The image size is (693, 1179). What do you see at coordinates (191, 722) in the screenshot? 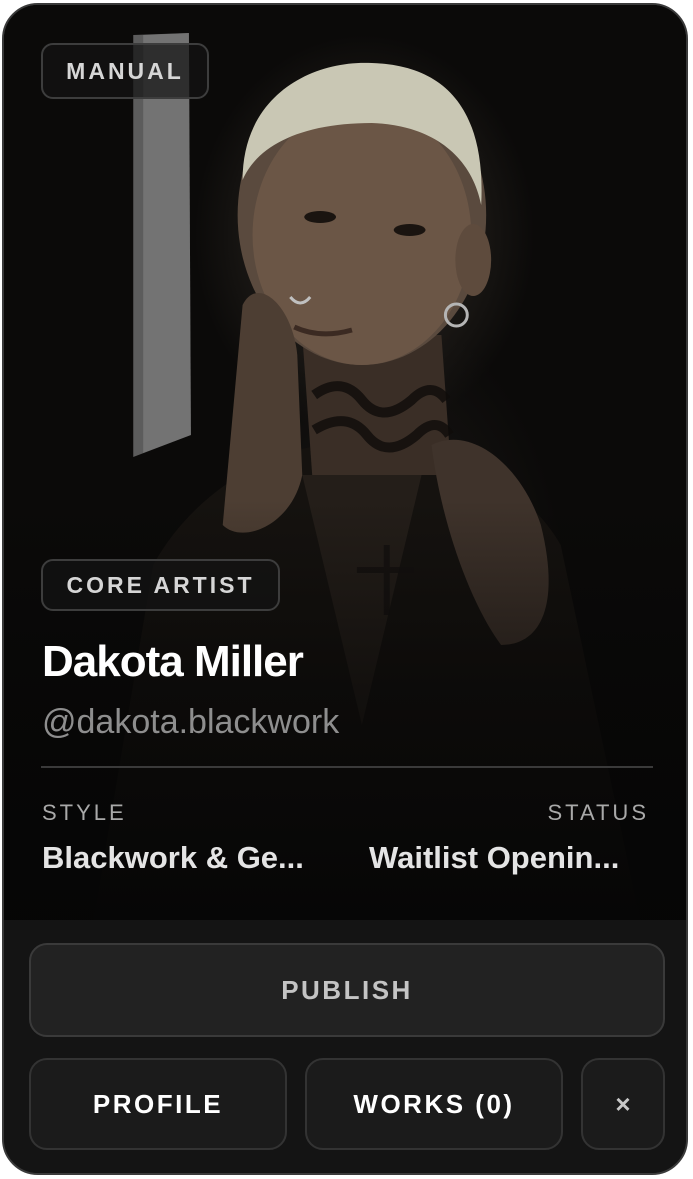
I see `artist-handle: @dakota.blackwork` at bounding box center [191, 722].